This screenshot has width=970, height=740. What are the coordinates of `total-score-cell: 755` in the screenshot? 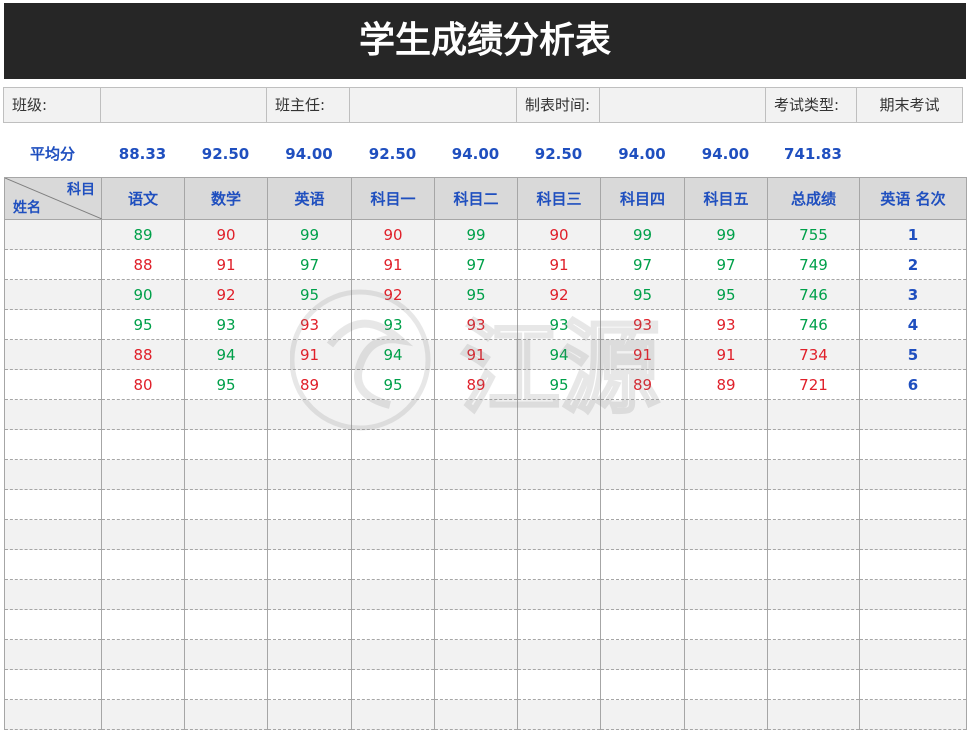 It's located at (813, 234).